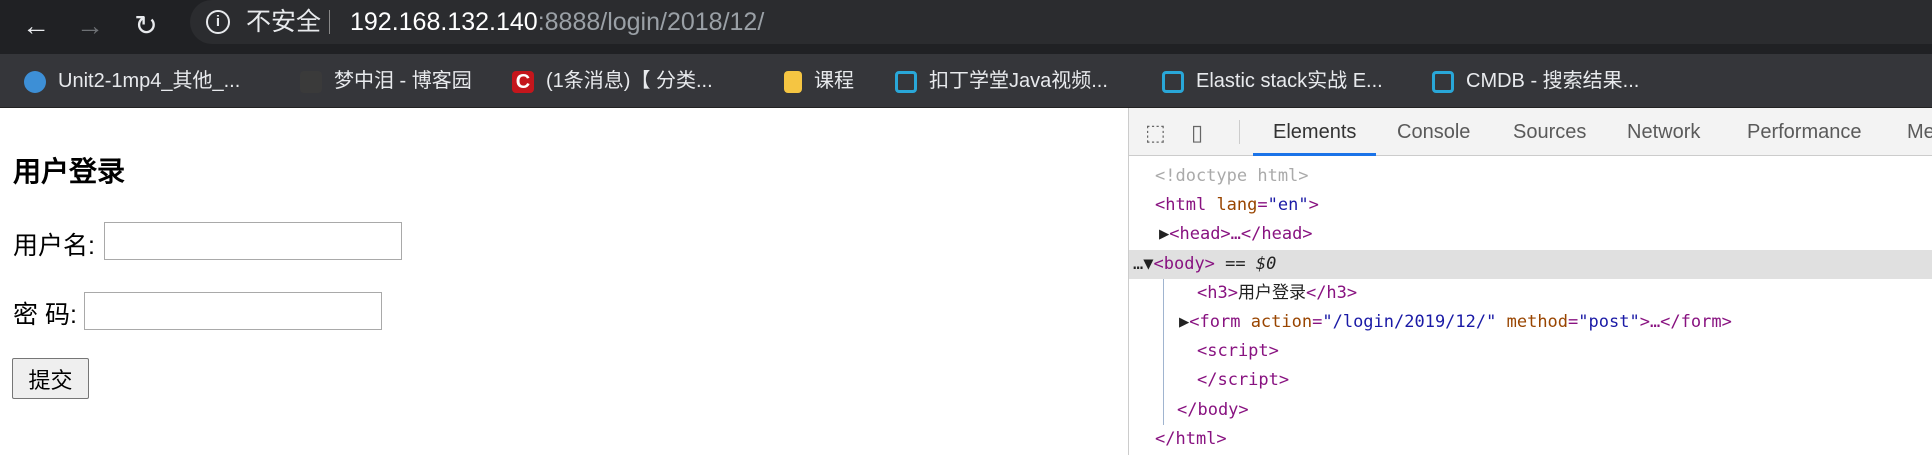 The height and width of the screenshot is (455, 1932). Describe the element at coordinates (146, 26) in the screenshot. I see `reload-button: ↻` at that location.